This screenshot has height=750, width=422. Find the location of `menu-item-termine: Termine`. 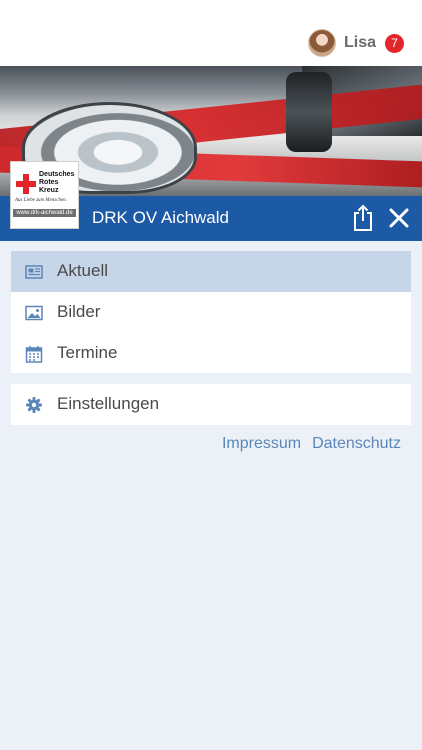

menu-item-termine: Termine is located at coordinates (211, 353).